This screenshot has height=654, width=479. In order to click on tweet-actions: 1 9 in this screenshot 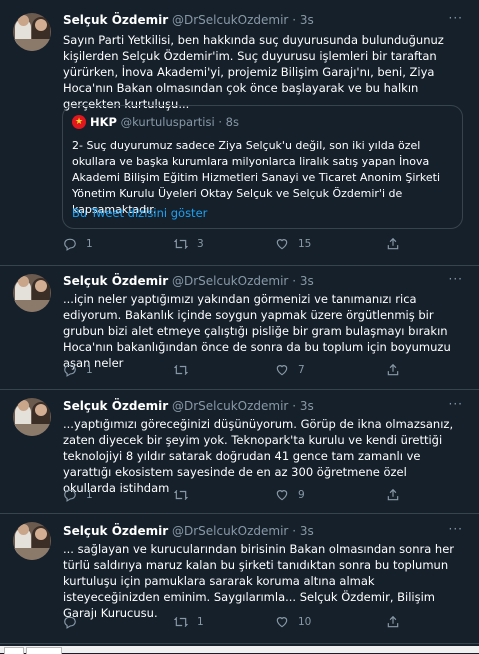, I will do `click(253, 495)`.